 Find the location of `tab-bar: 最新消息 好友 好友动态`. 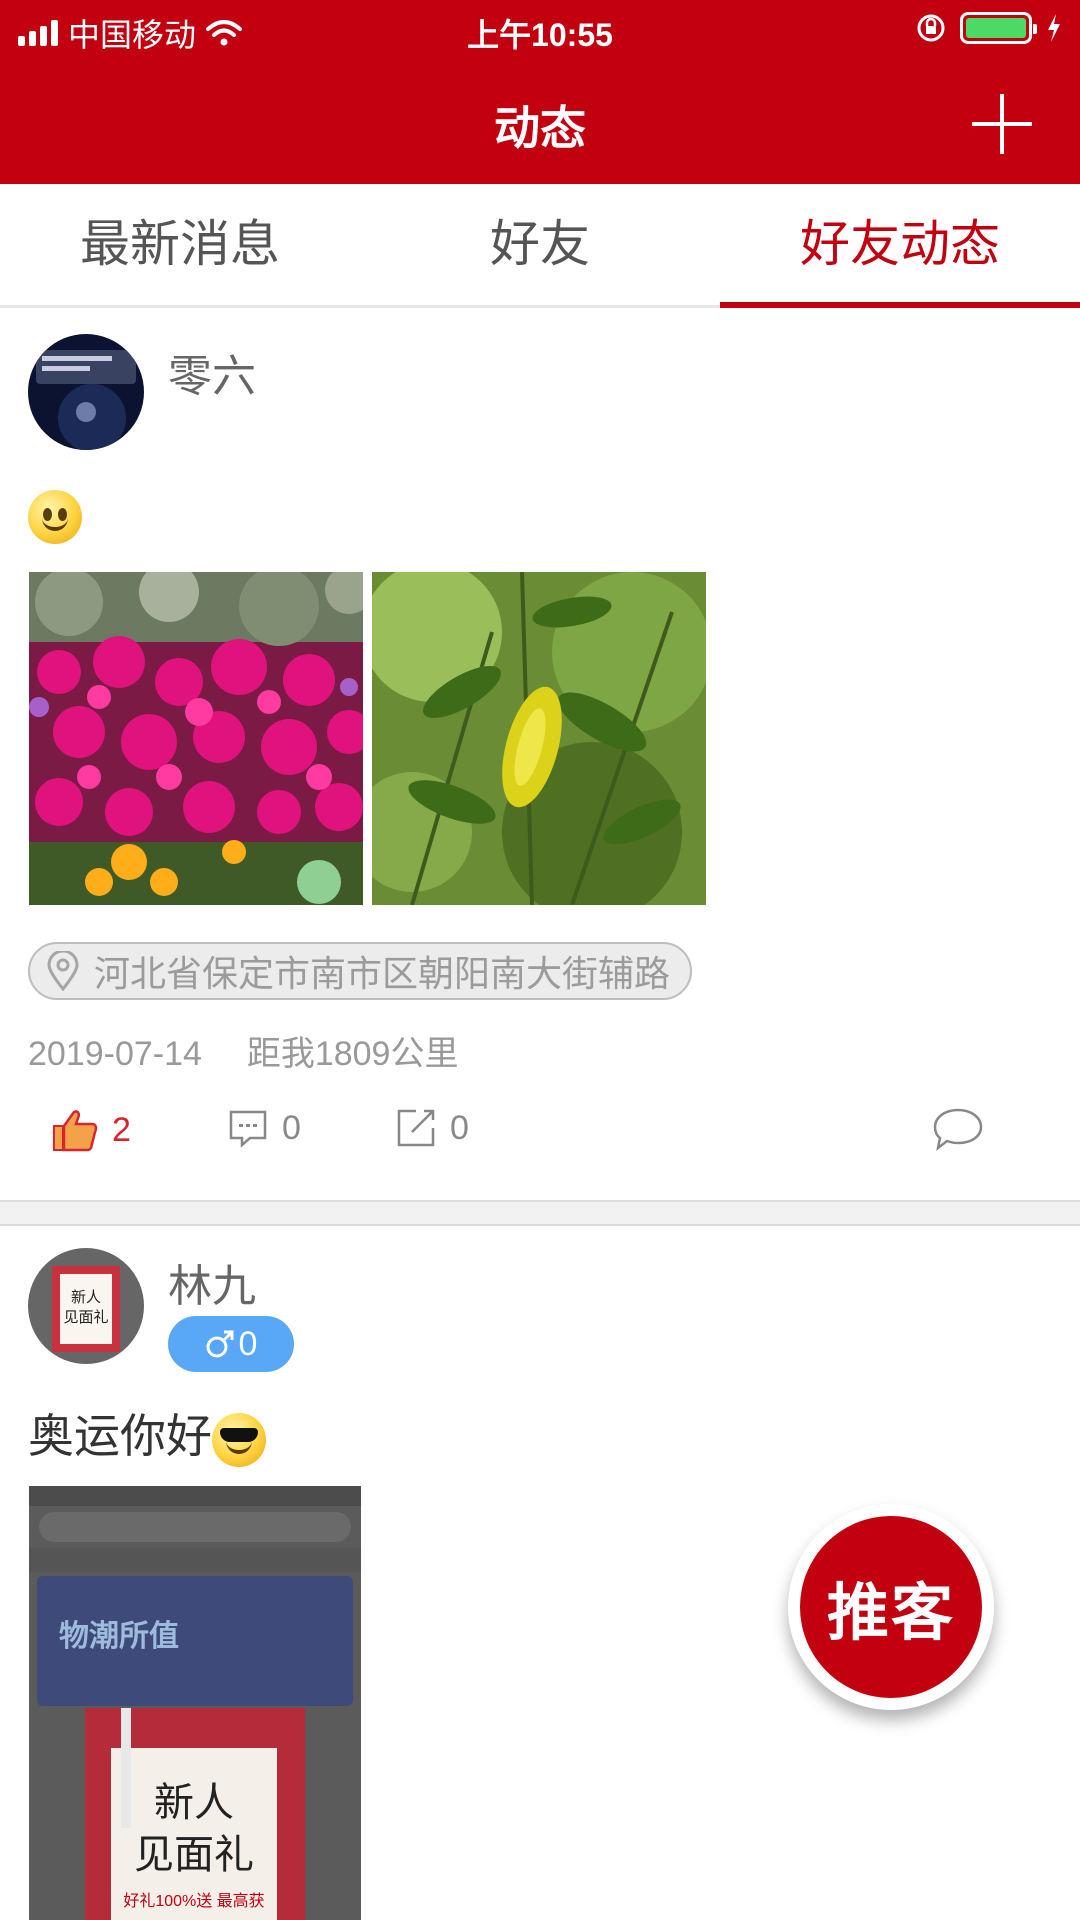

tab-bar: 最新消息 好友 好友动态 is located at coordinates (540, 246).